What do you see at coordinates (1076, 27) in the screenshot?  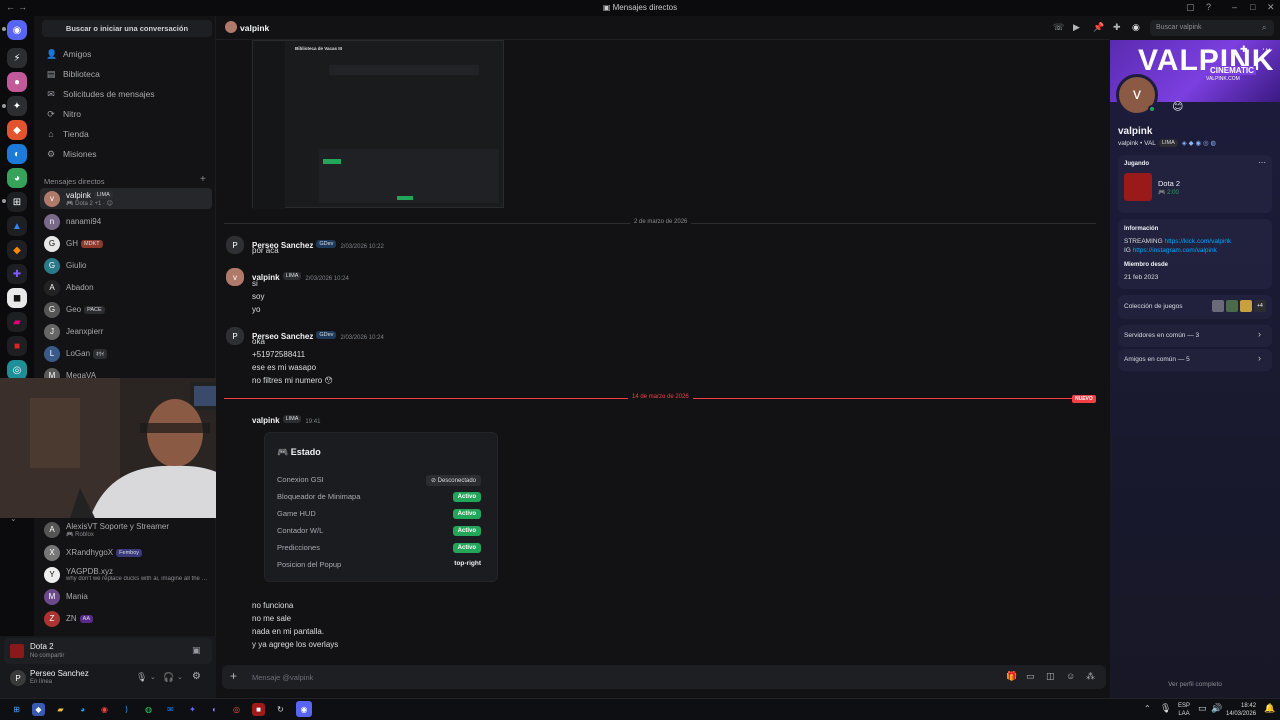 I see `video-call-icon: ▶` at bounding box center [1076, 27].